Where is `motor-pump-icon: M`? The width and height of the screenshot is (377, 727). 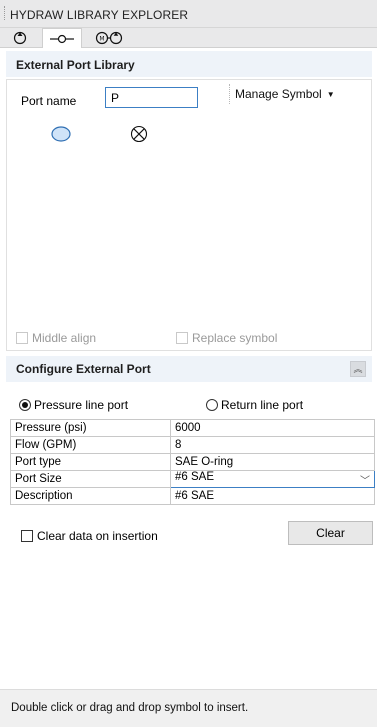 motor-pump-icon: M is located at coordinates (109, 38).